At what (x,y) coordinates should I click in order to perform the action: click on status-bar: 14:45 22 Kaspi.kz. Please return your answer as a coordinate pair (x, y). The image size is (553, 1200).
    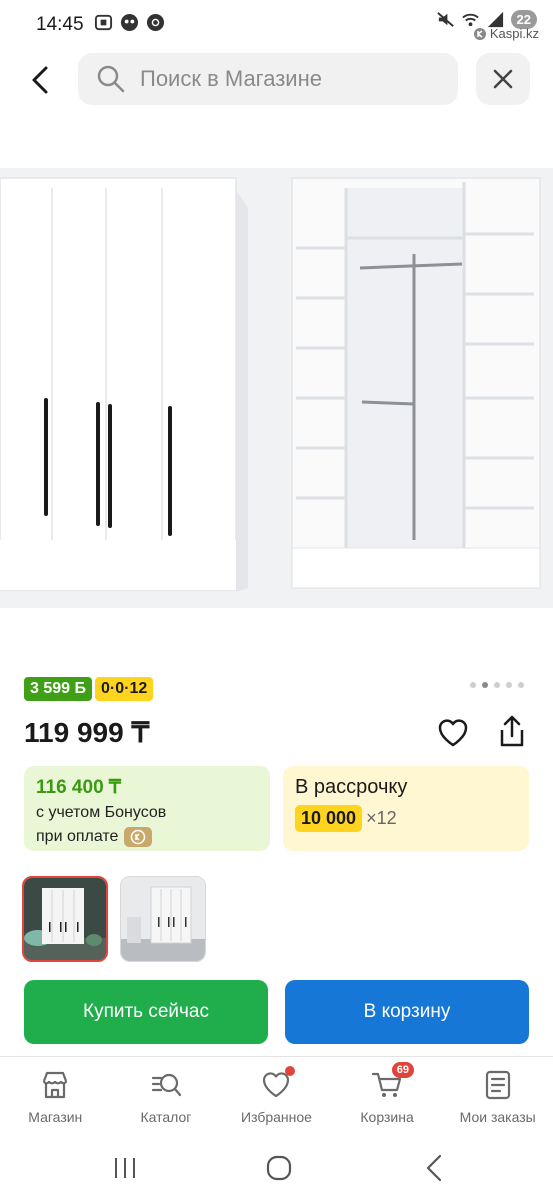
    Looking at the image, I should click on (276, 24).